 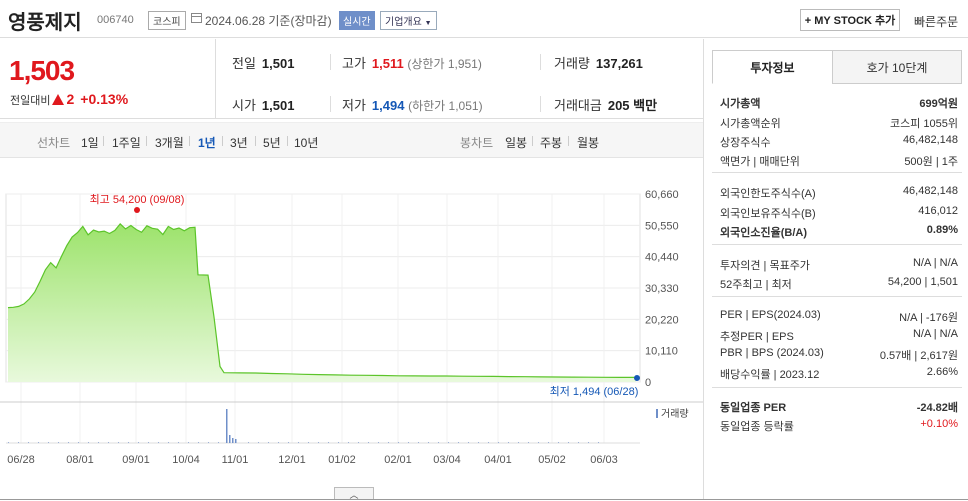 What do you see at coordinates (936, 21) in the screenshot?
I see `quick-order-link: 빠른주문` at bounding box center [936, 21].